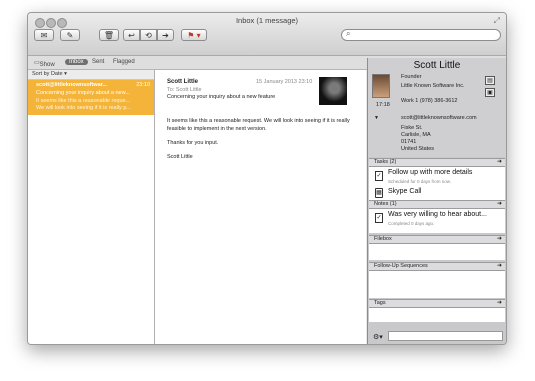  What do you see at coordinates (421, 35) in the screenshot?
I see `search-field: ⌕` at bounding box center [421, 35].